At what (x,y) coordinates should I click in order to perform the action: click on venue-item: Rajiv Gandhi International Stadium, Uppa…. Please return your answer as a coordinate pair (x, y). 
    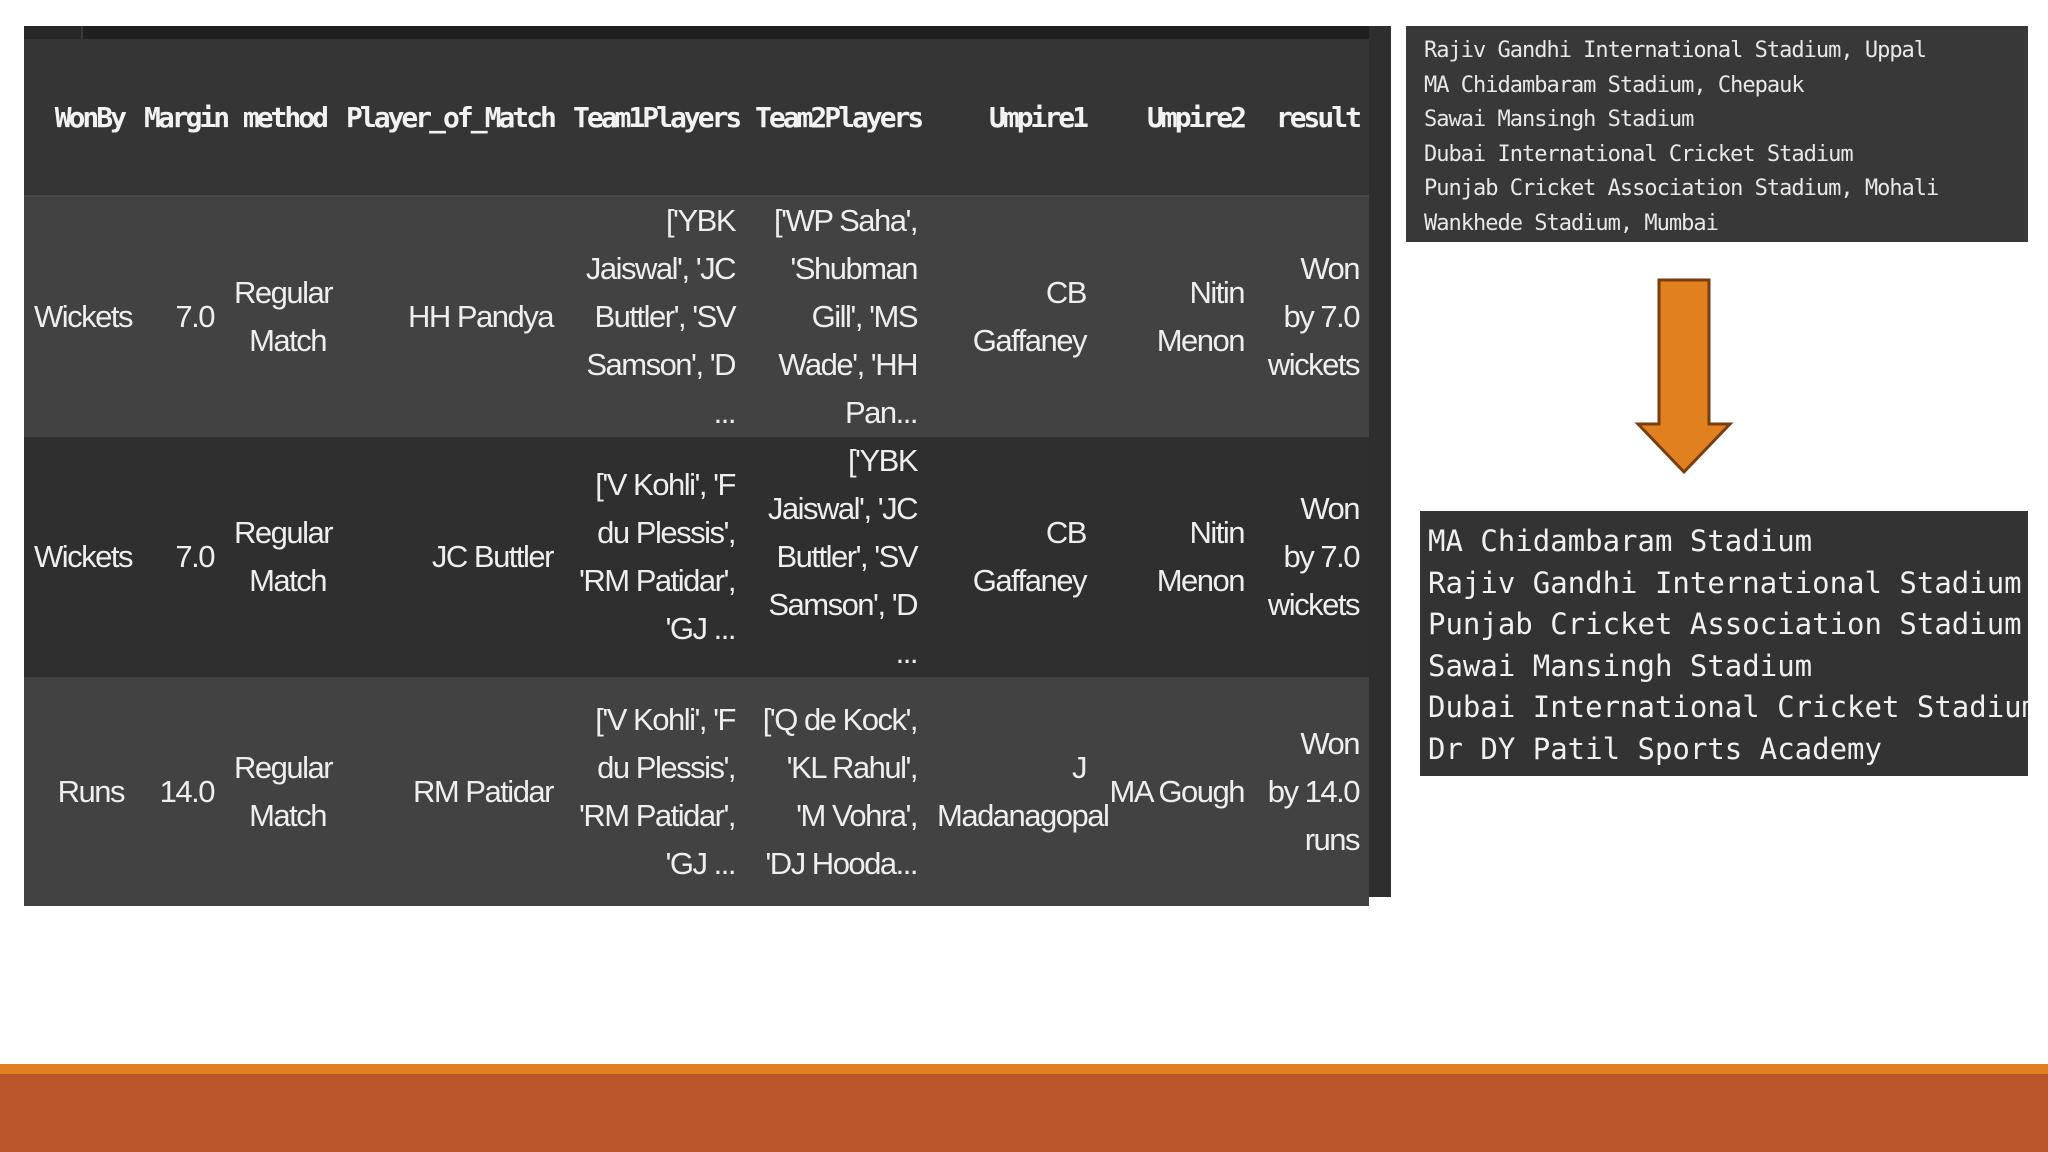
    Looking at the image, I should click on (1675, 50).